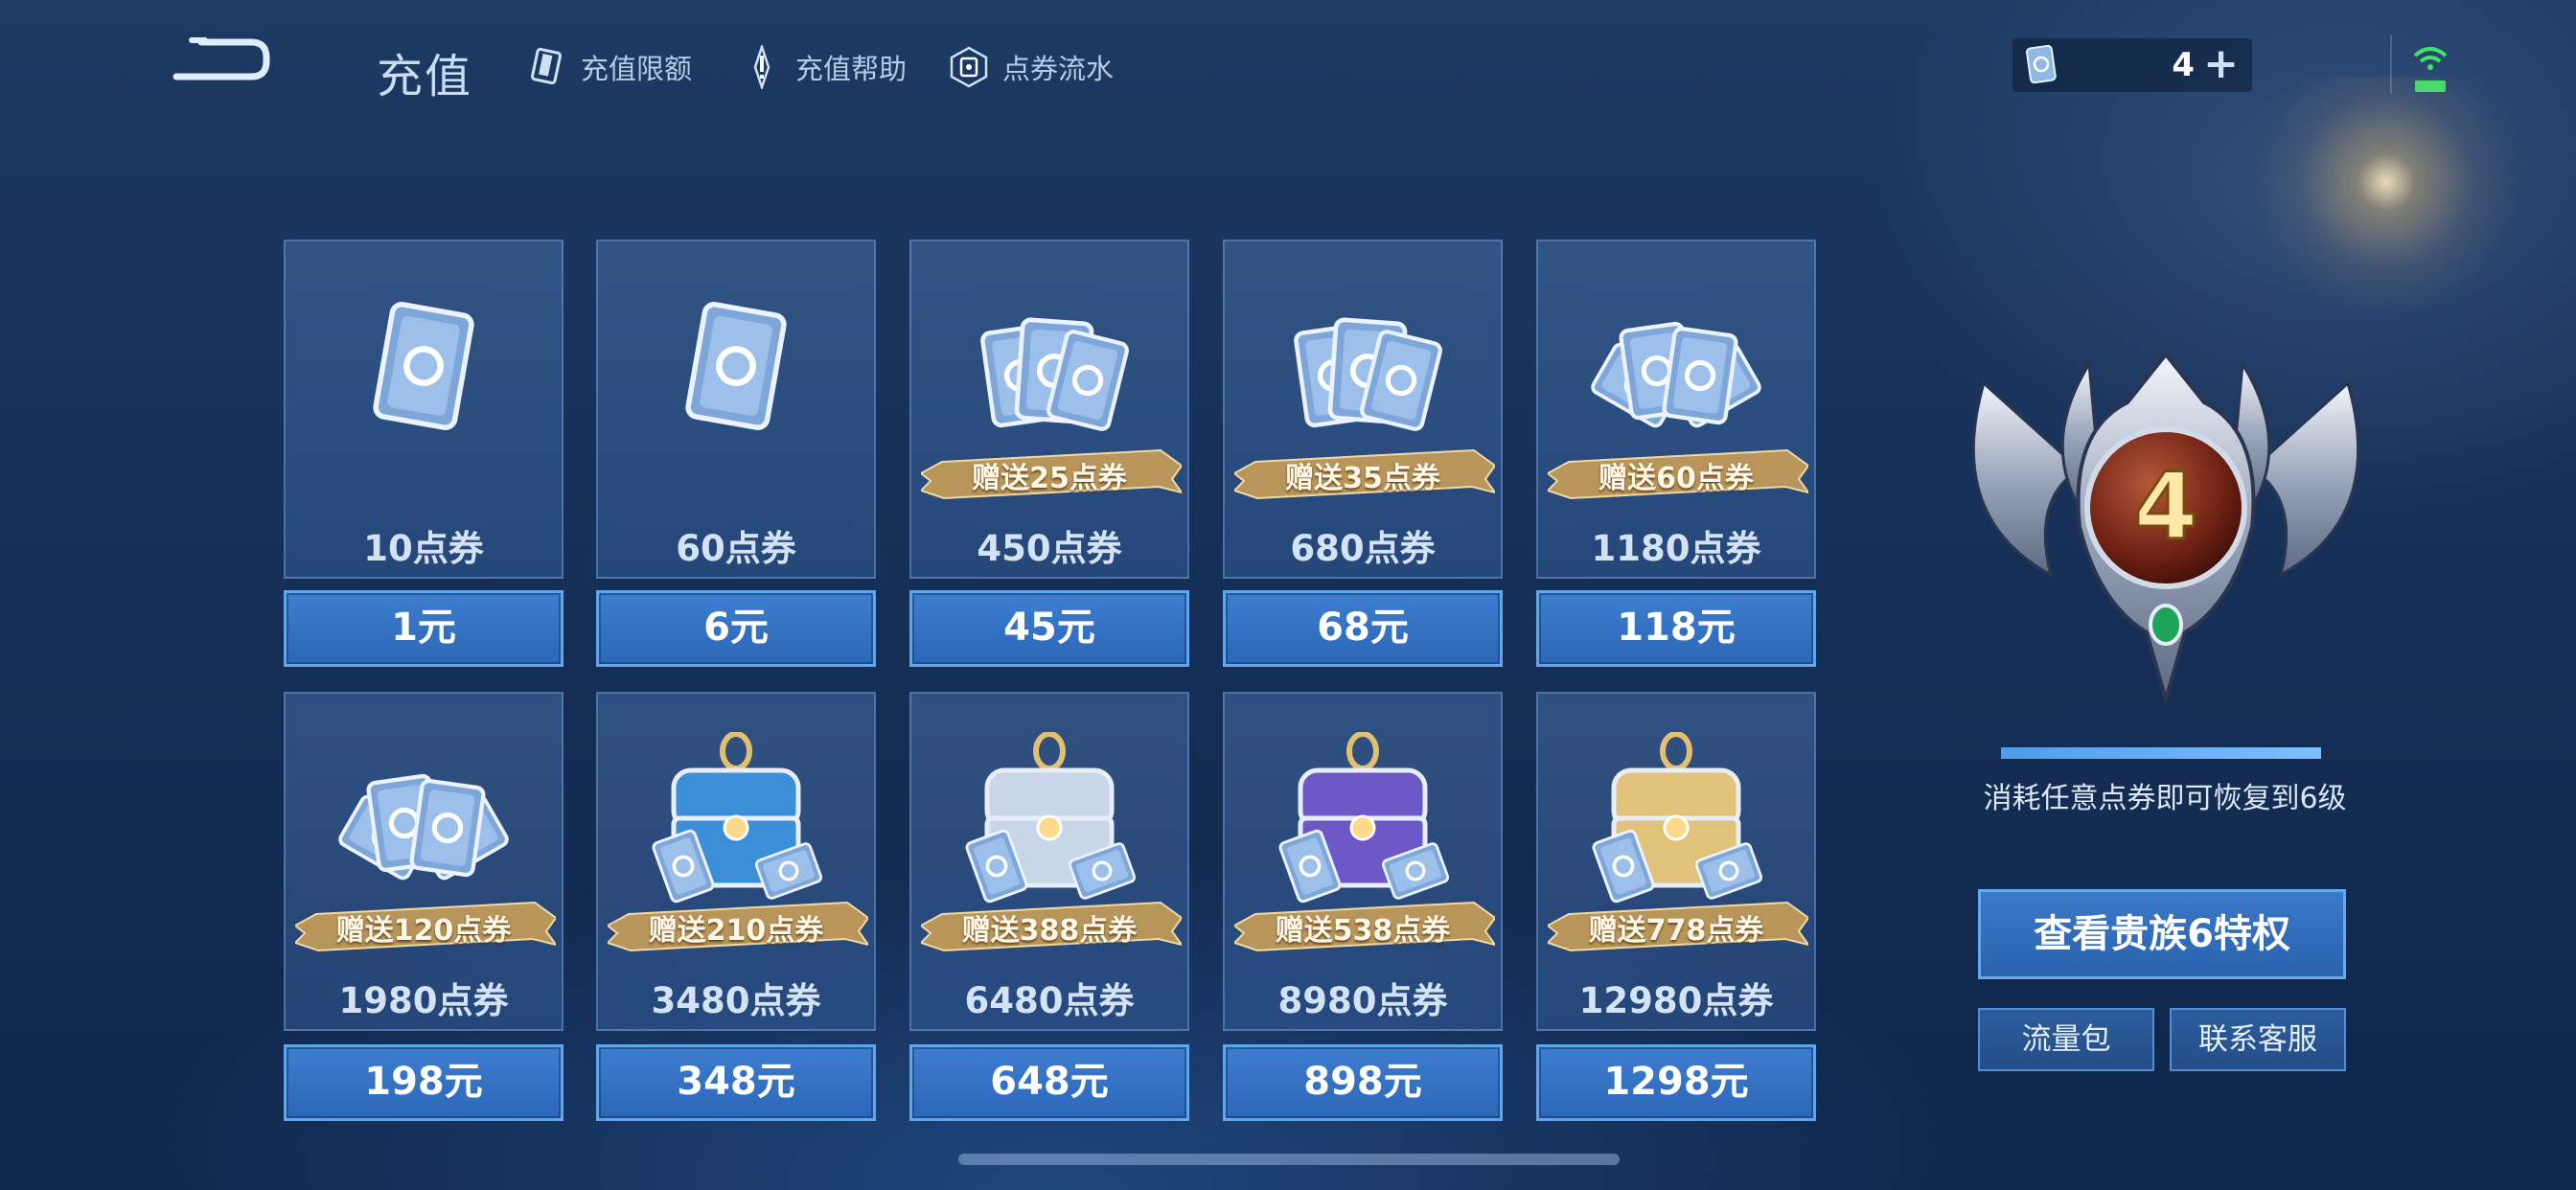  I want to click on bonus-ribbon: 赠送210点券, so click(738, 927).